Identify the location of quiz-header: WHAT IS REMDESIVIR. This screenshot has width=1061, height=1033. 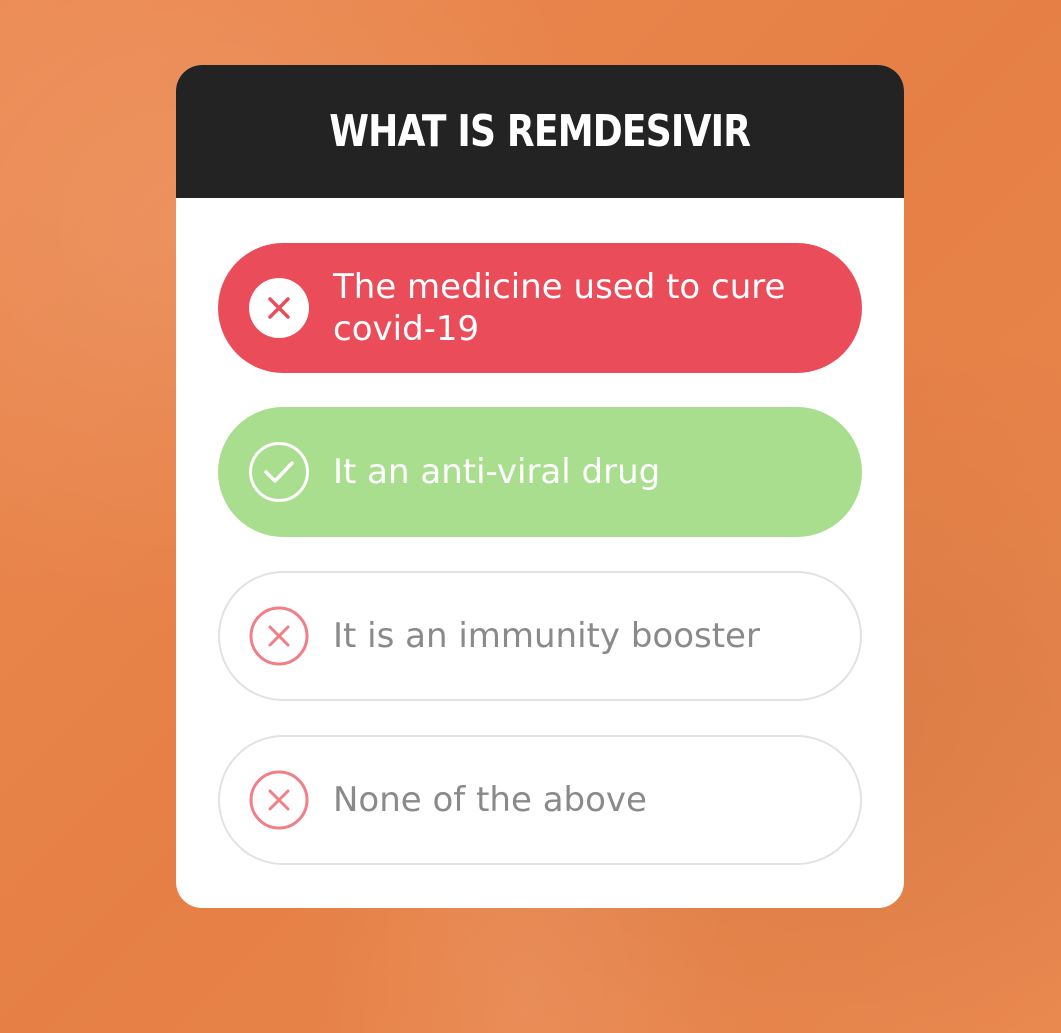
(540, 131).